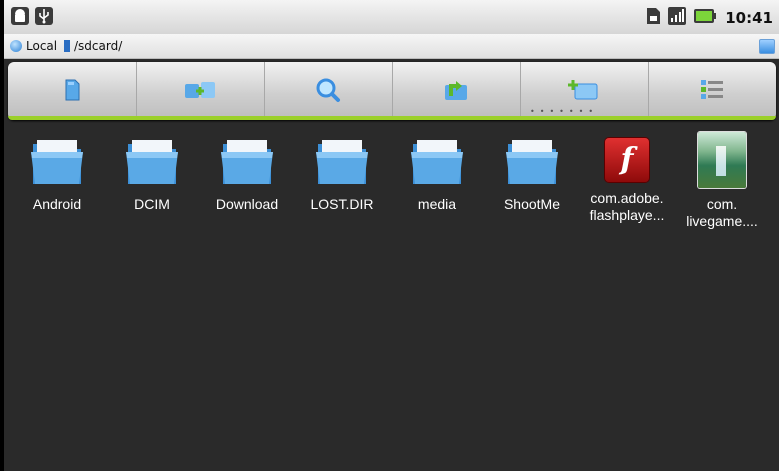 This screenshot has width=779, height=471. Describe the element at coordinates (57, 204) in the screenshot. I see `file-label: Android` at that location.